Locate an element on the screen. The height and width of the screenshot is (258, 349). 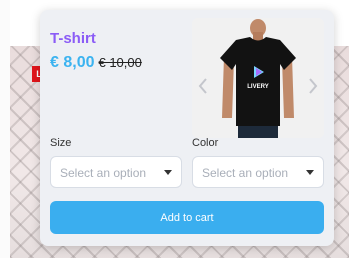
color-label: Color is located at coordinates (205, 143).